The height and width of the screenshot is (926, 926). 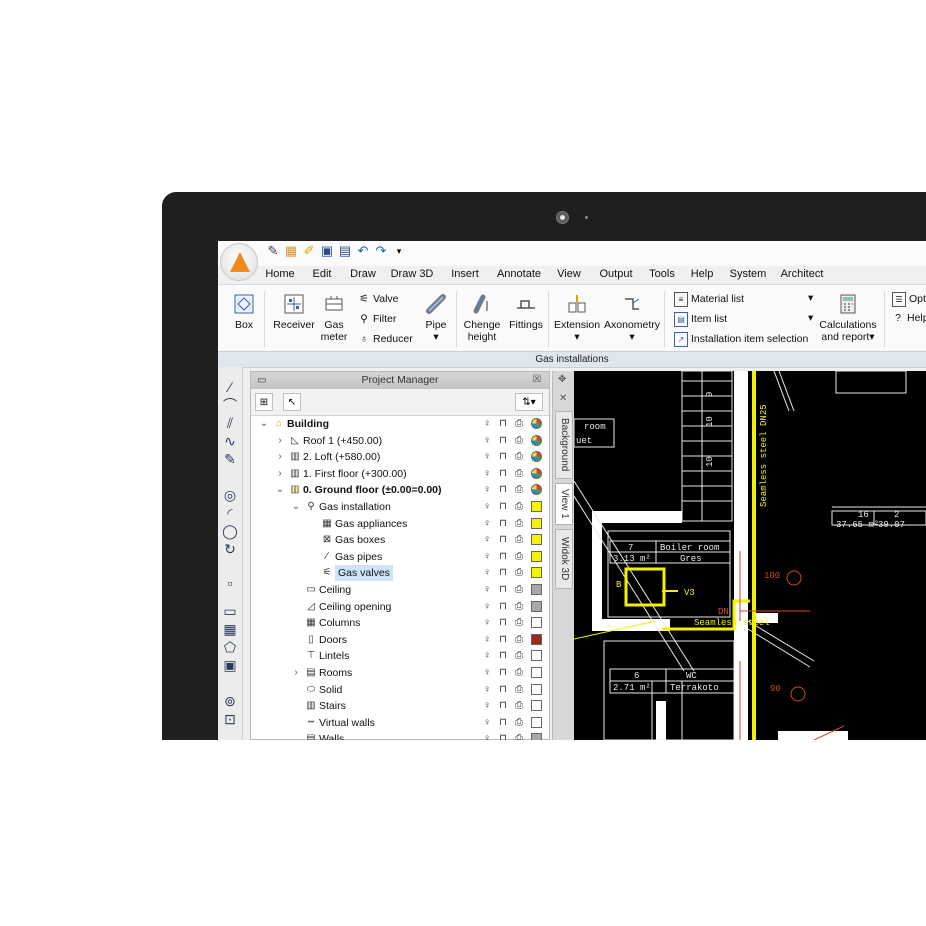 What do you see at coordinates (230, 583) in the screenshot?
I see `point-tool-icon: ▫` at bounding box center [230, 583].